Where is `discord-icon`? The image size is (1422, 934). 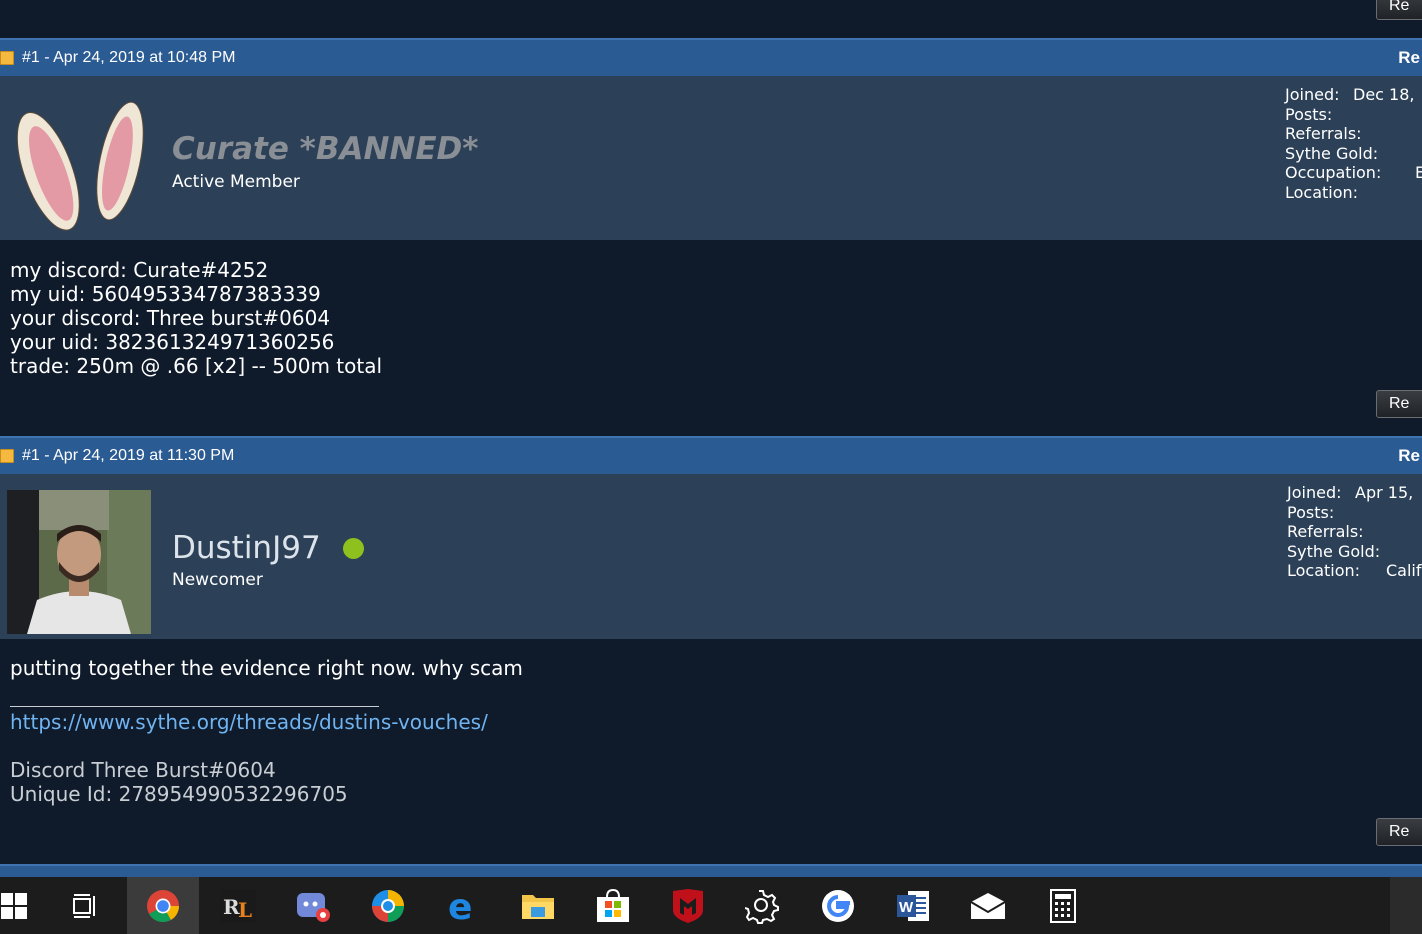
discord-icon is located at coordinates (313, 907).